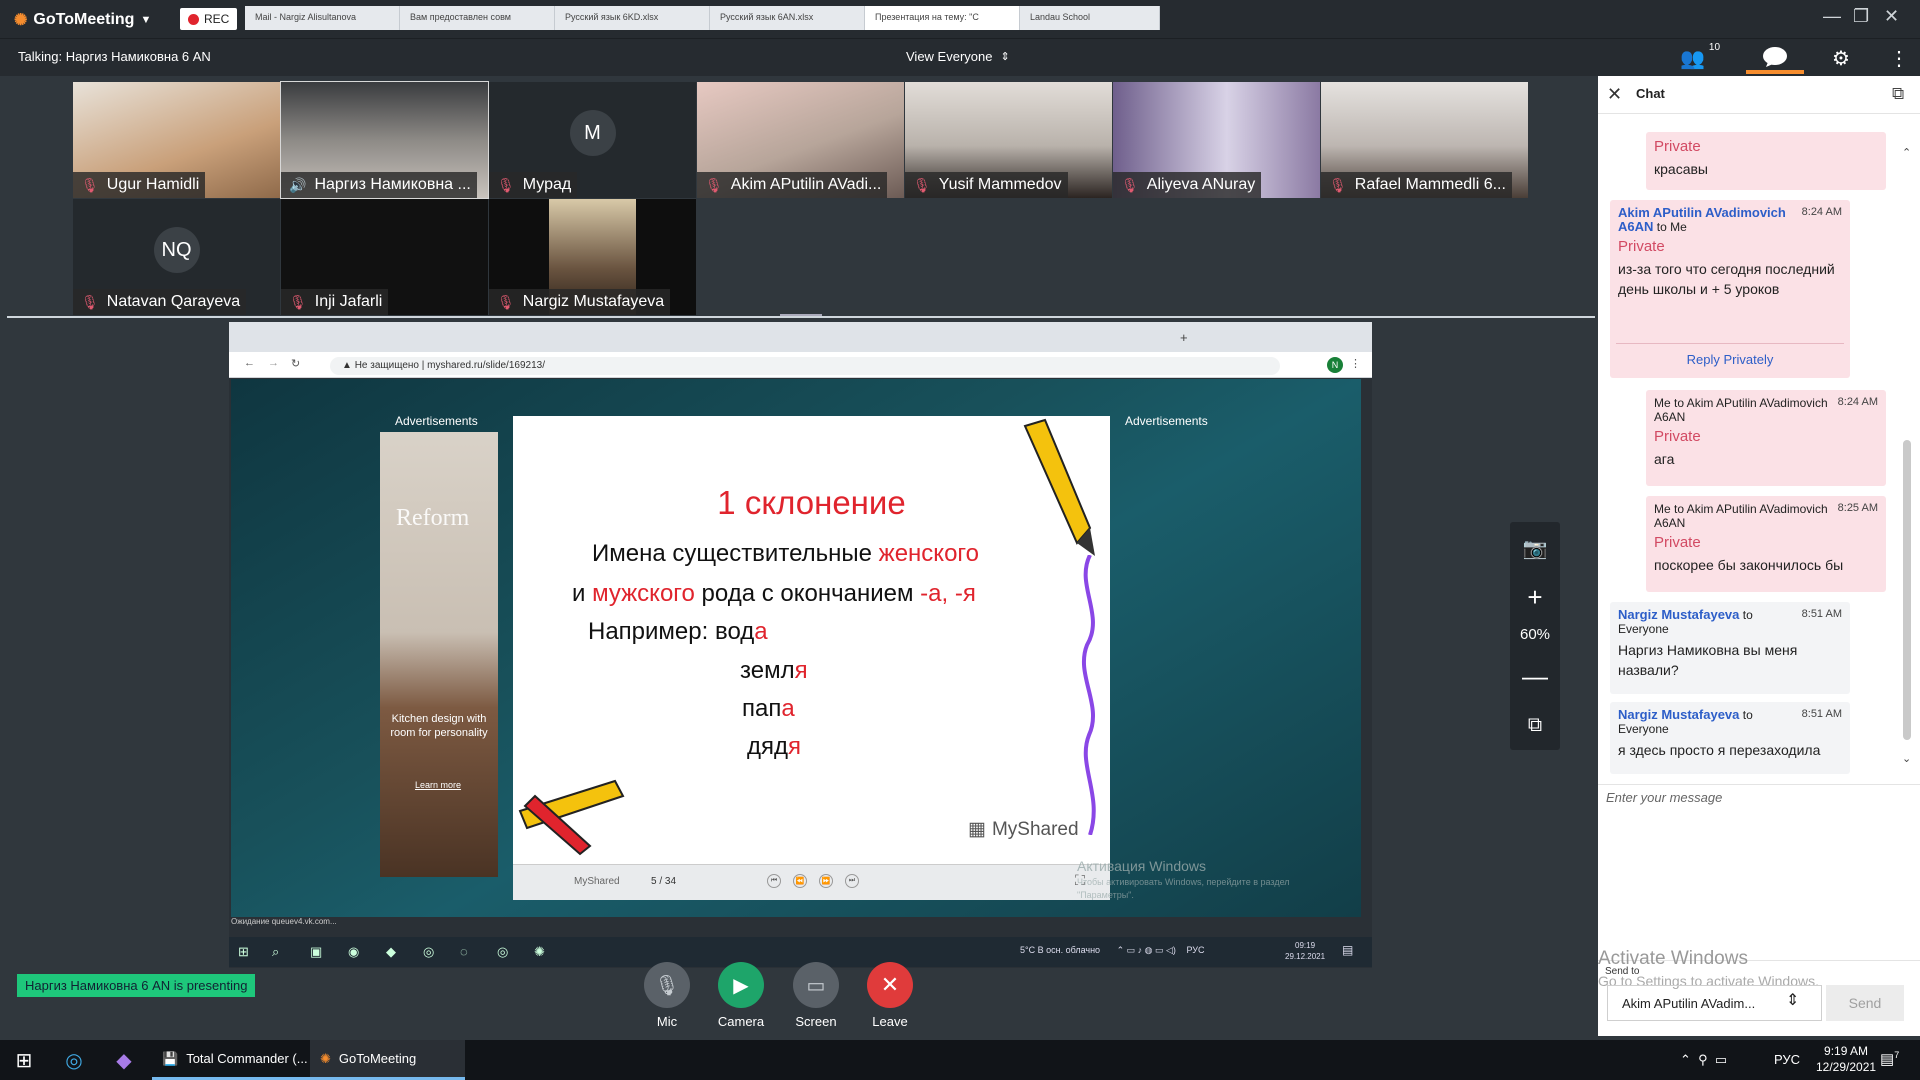 This screenshot has height=1080, width=1920. Describe the element at coordinates (477, 18) in the screenshot. I see `browser-tab: Вам предоставлен совм` at that location.